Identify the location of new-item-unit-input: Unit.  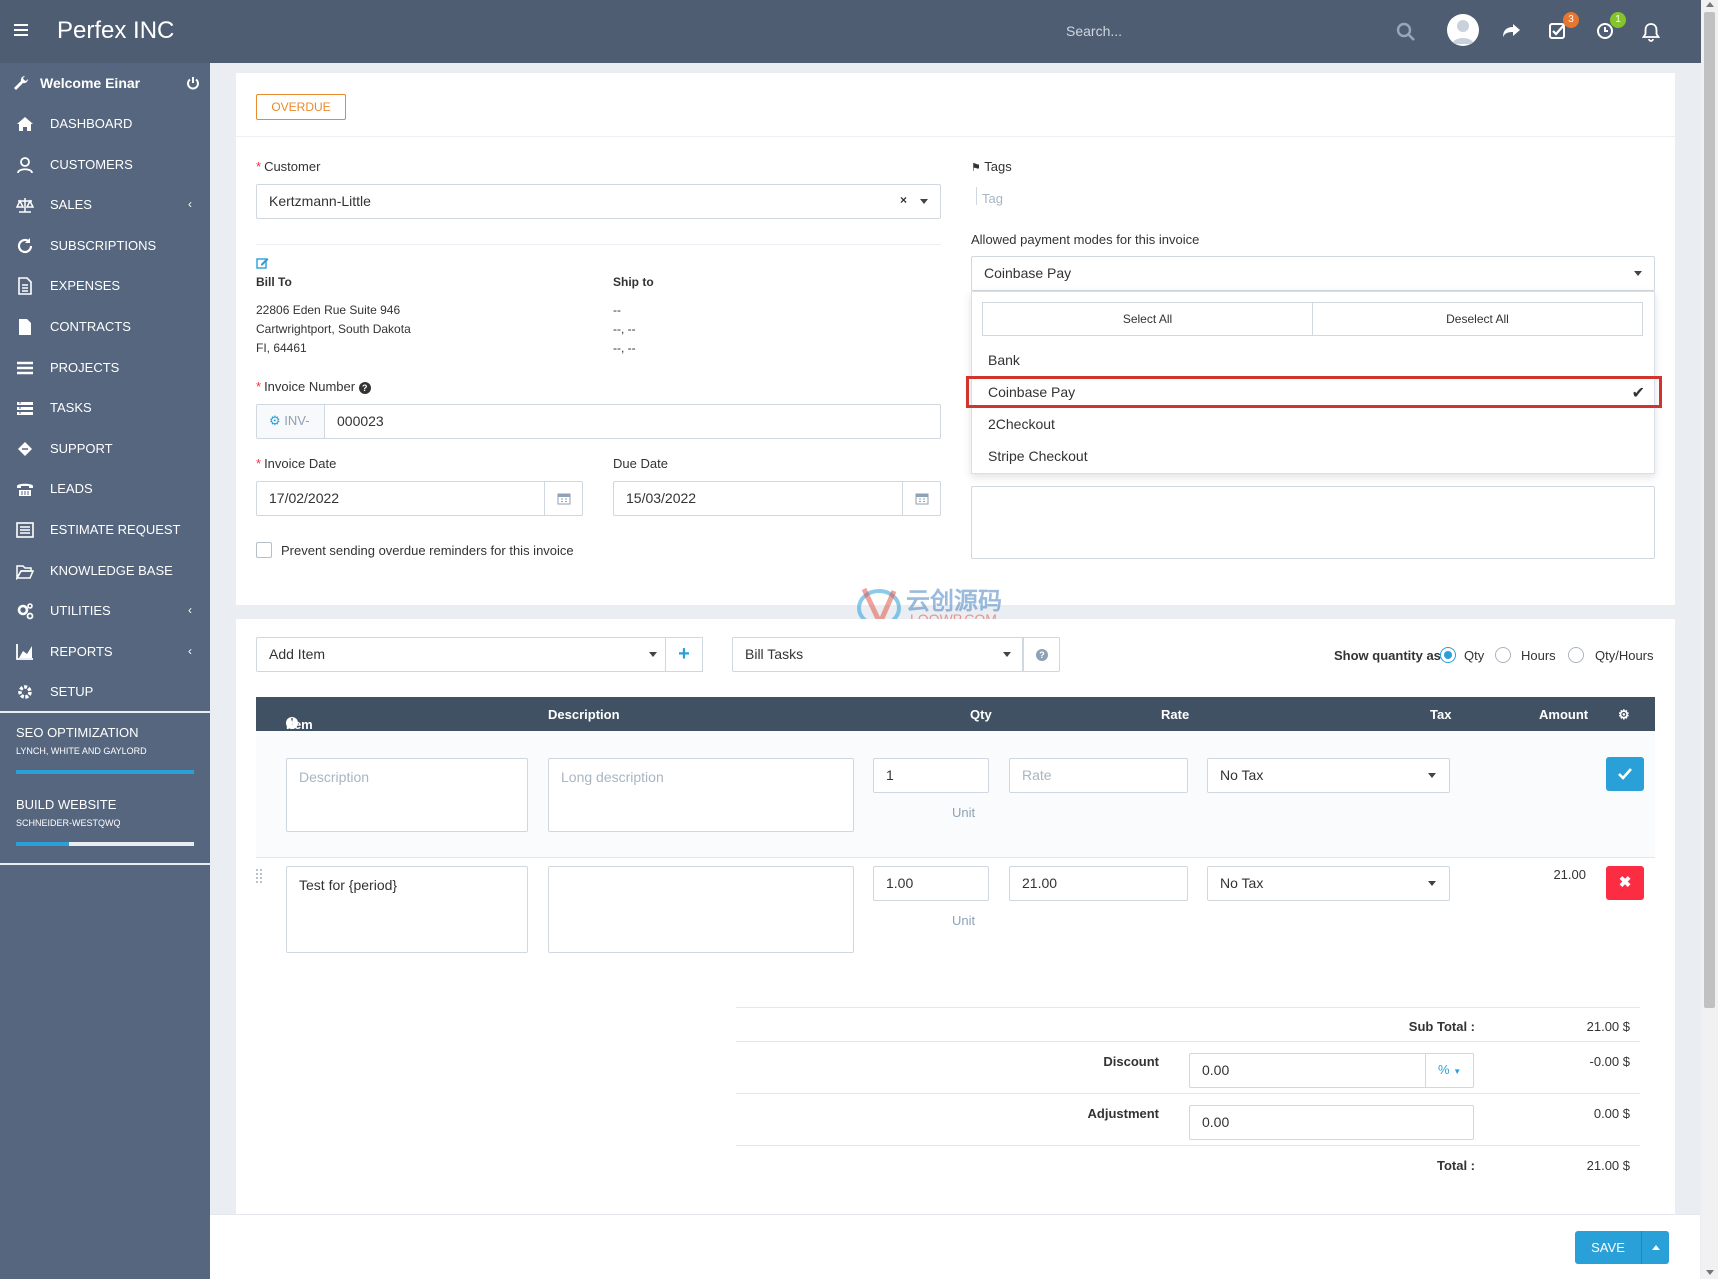
(963, 812).